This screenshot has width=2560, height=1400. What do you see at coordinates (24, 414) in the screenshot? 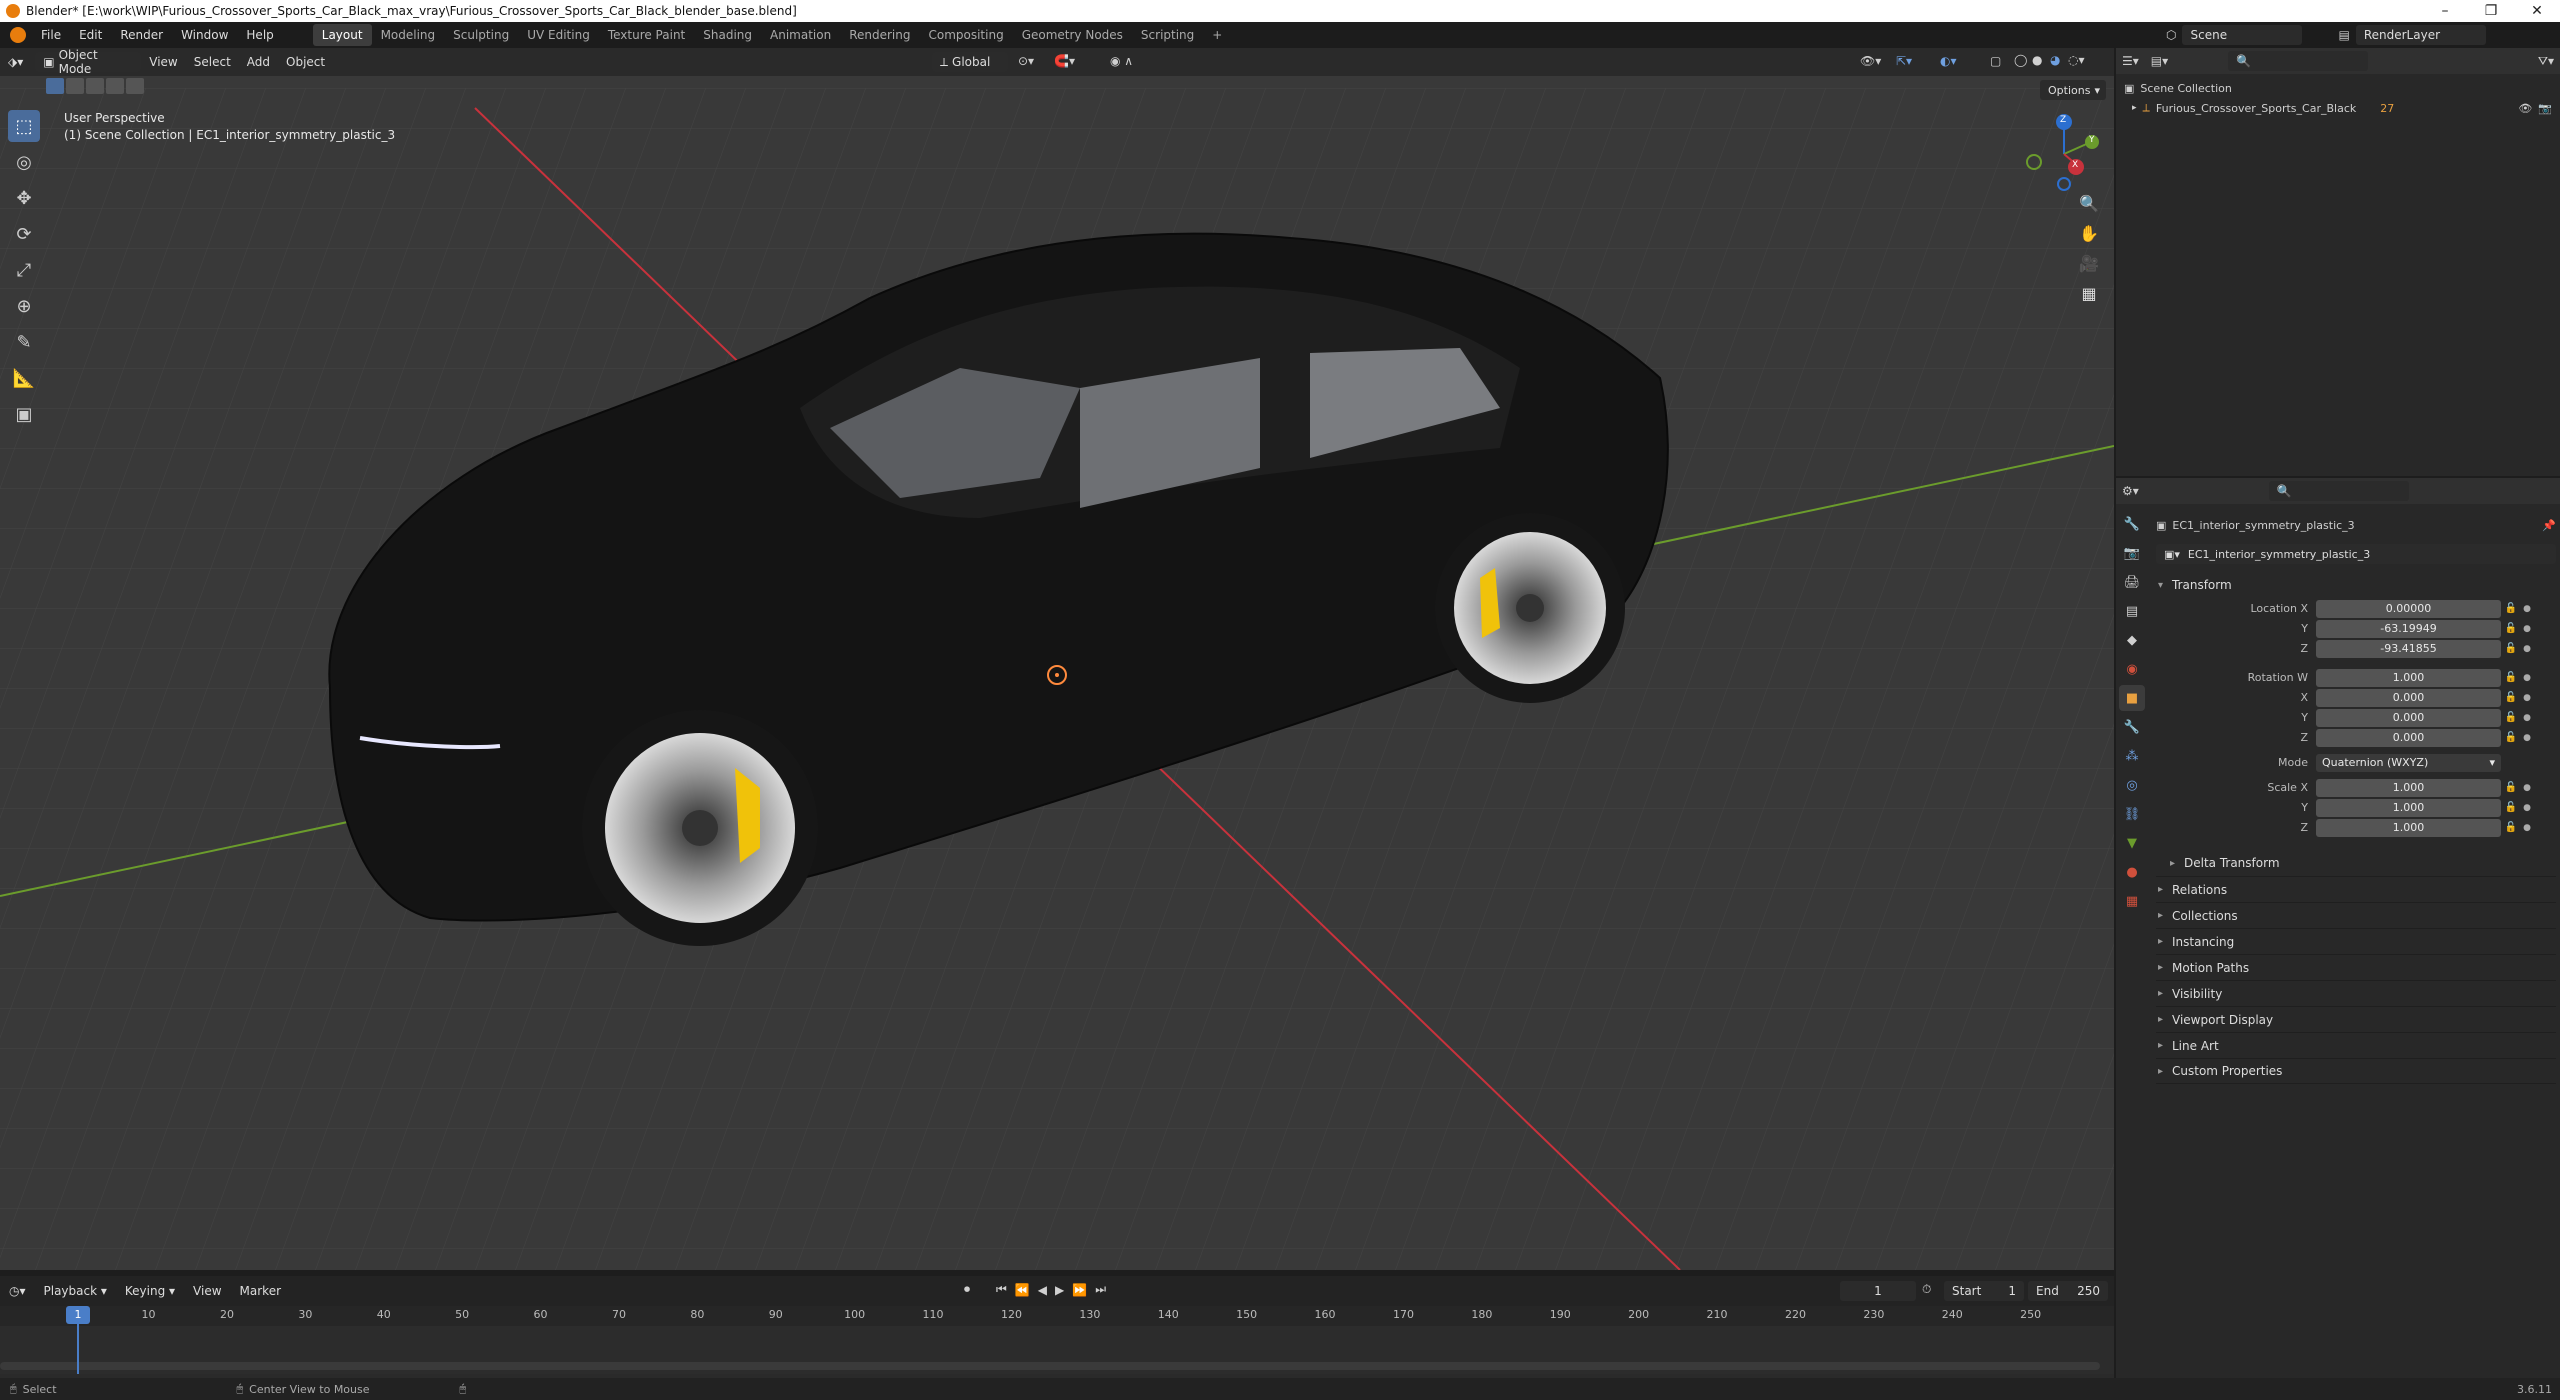
I see `add-cube-tool: ▣` at bounding box center [24, 414].